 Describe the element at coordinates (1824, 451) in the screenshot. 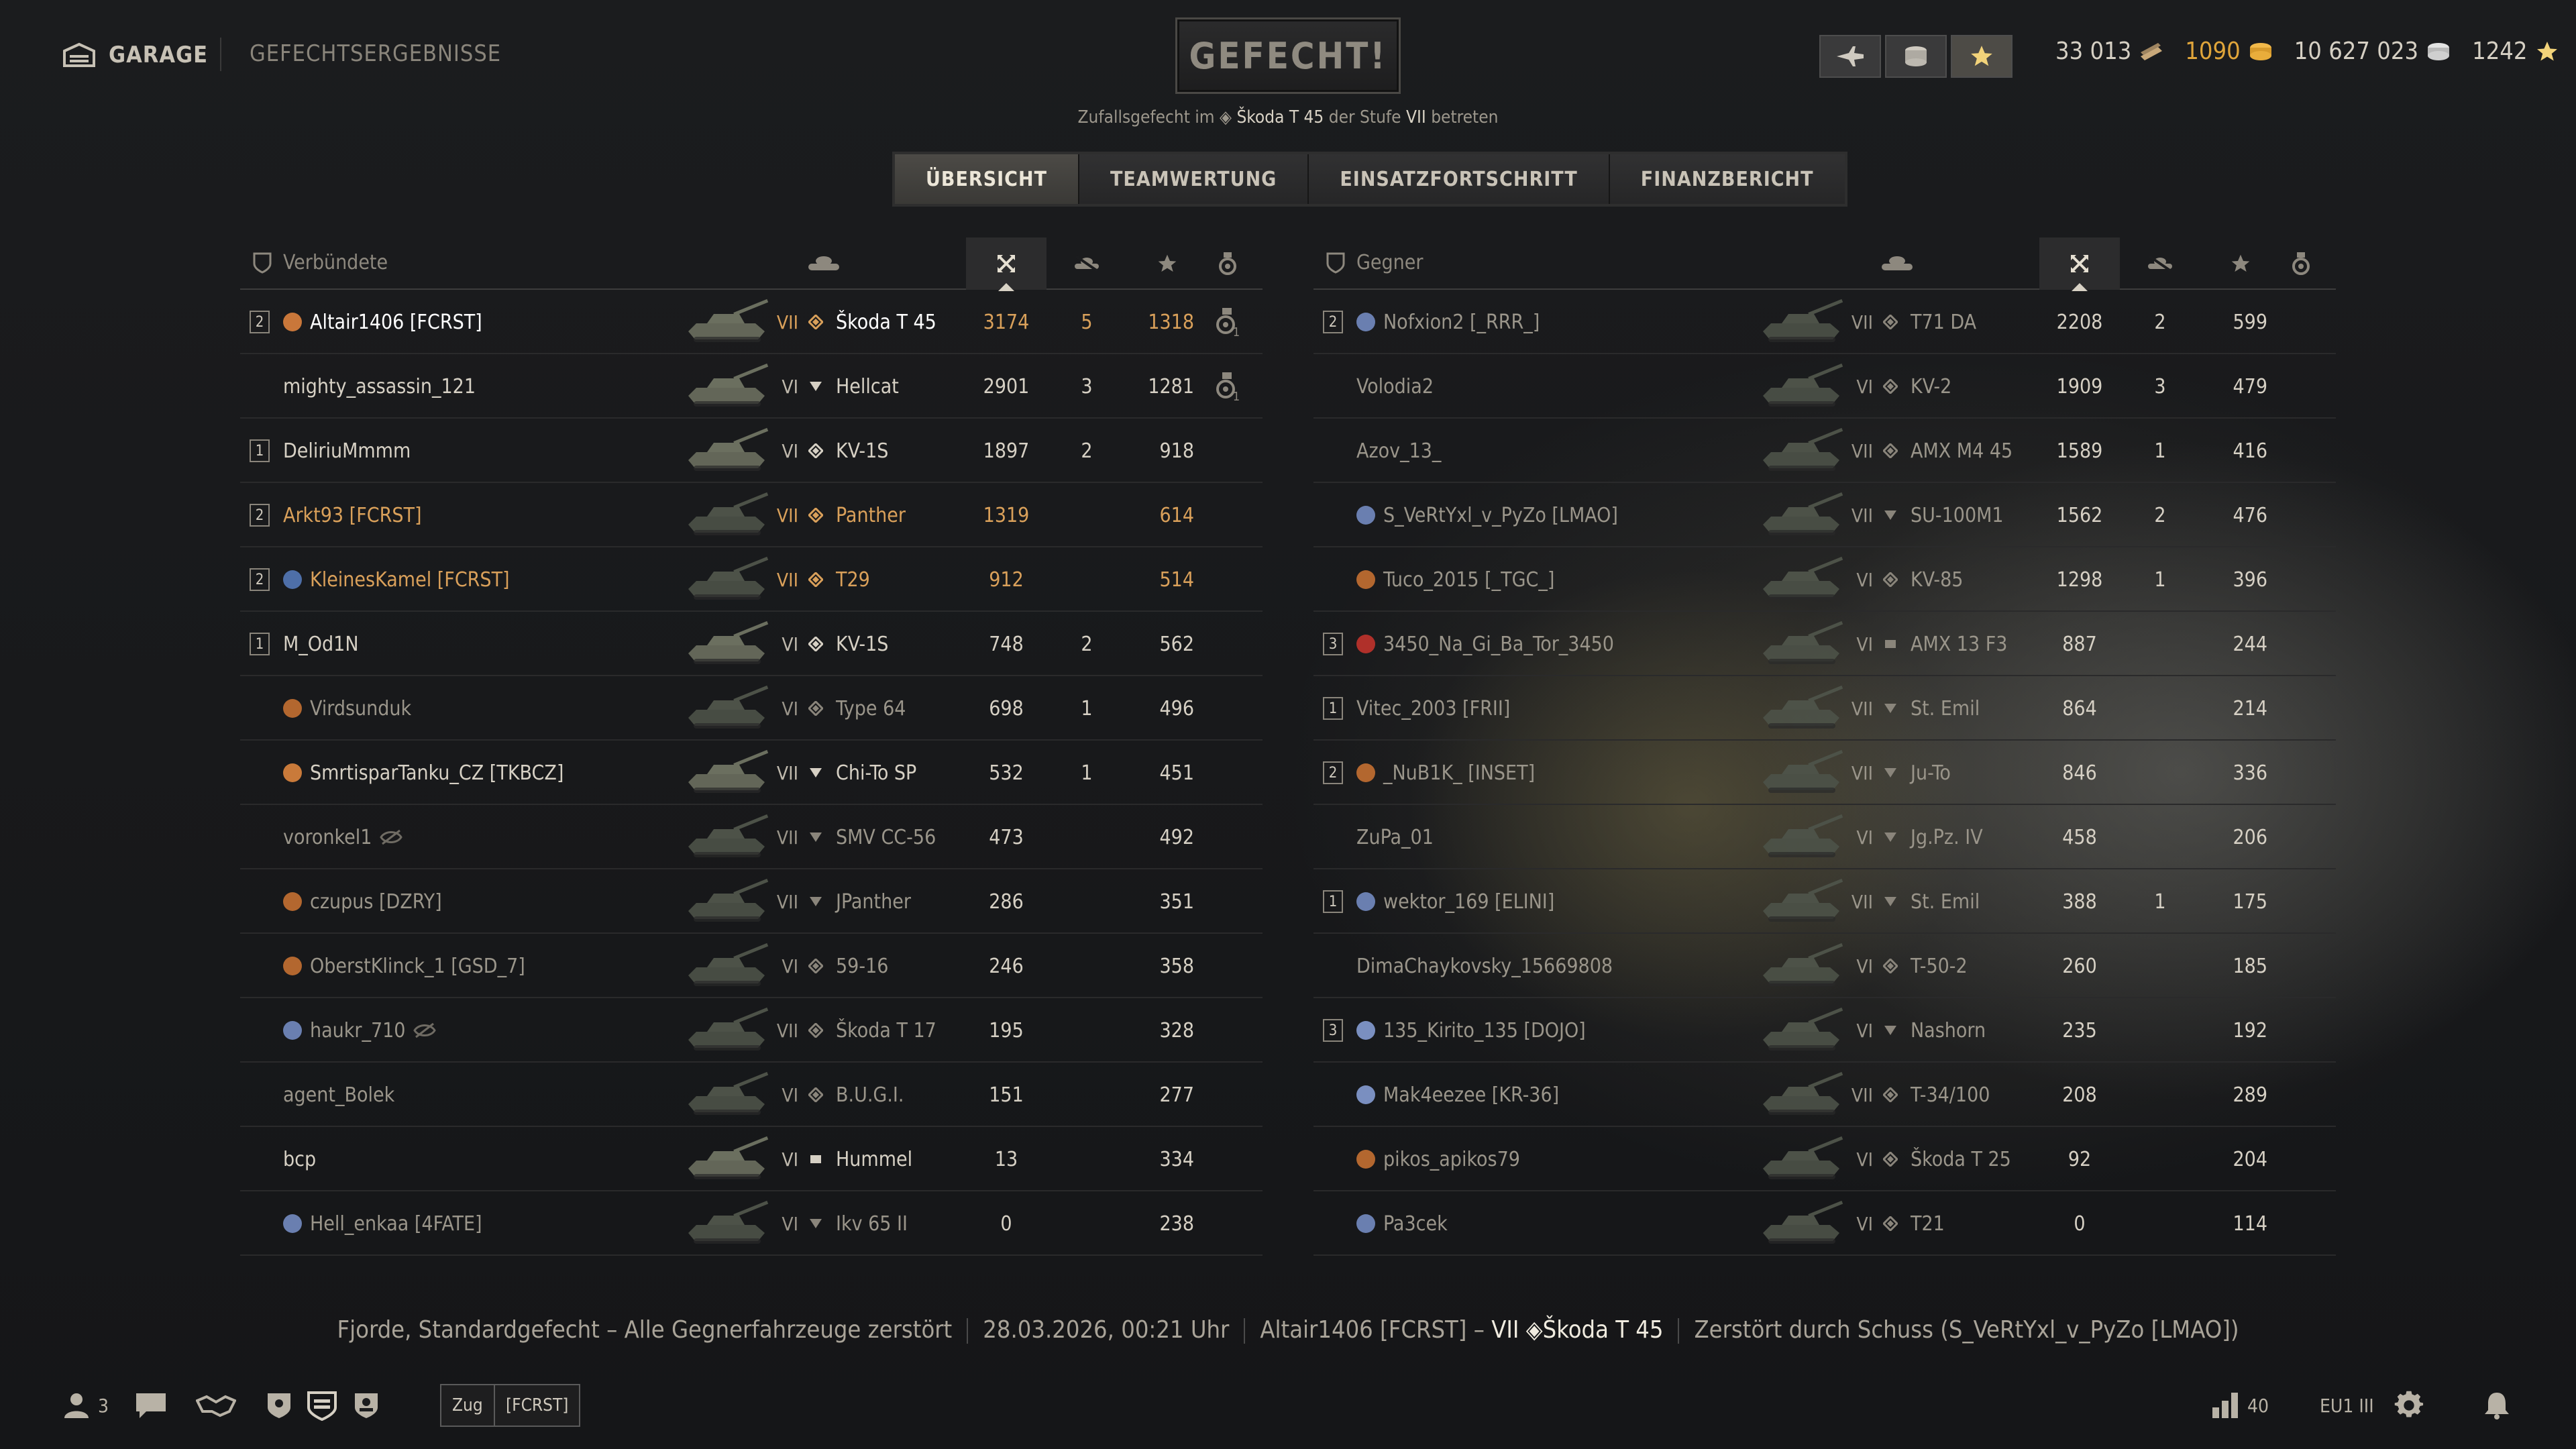

I see `player-row: Azov_13_ VII AMX M4 45 1589 1 416` at that location.